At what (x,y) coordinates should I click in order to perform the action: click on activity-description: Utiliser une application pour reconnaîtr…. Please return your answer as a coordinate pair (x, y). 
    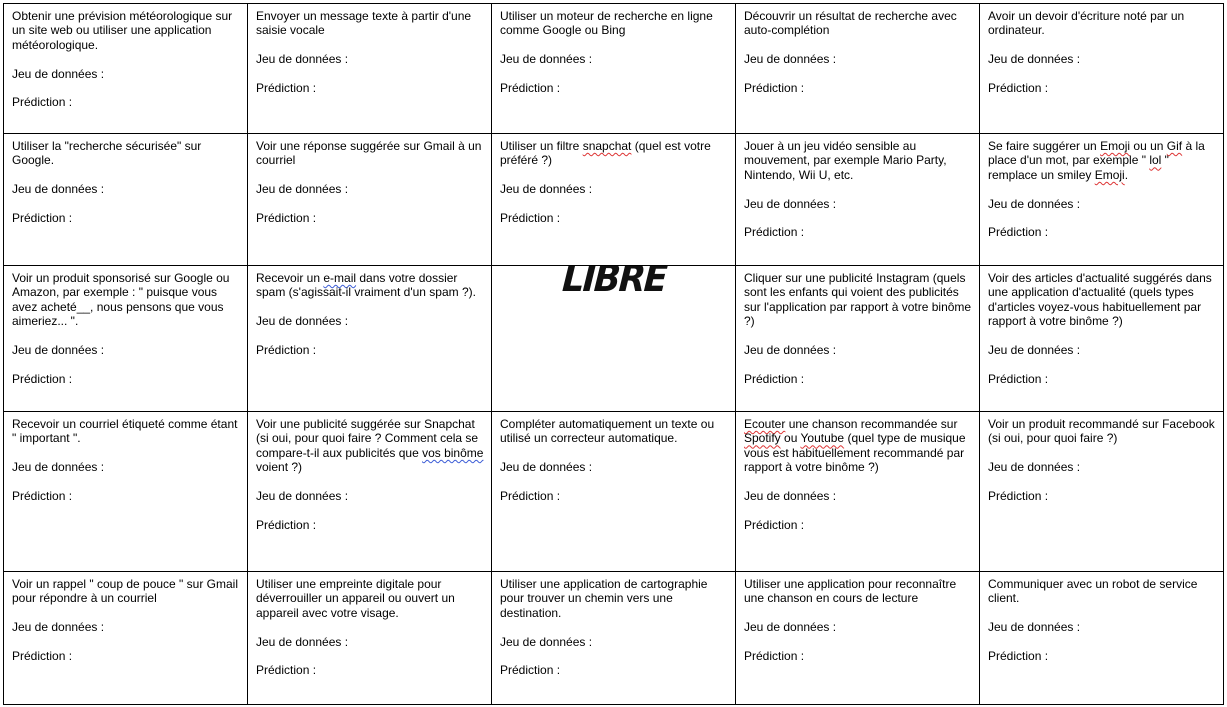
    Looking at the image, I should click on (858, 591).